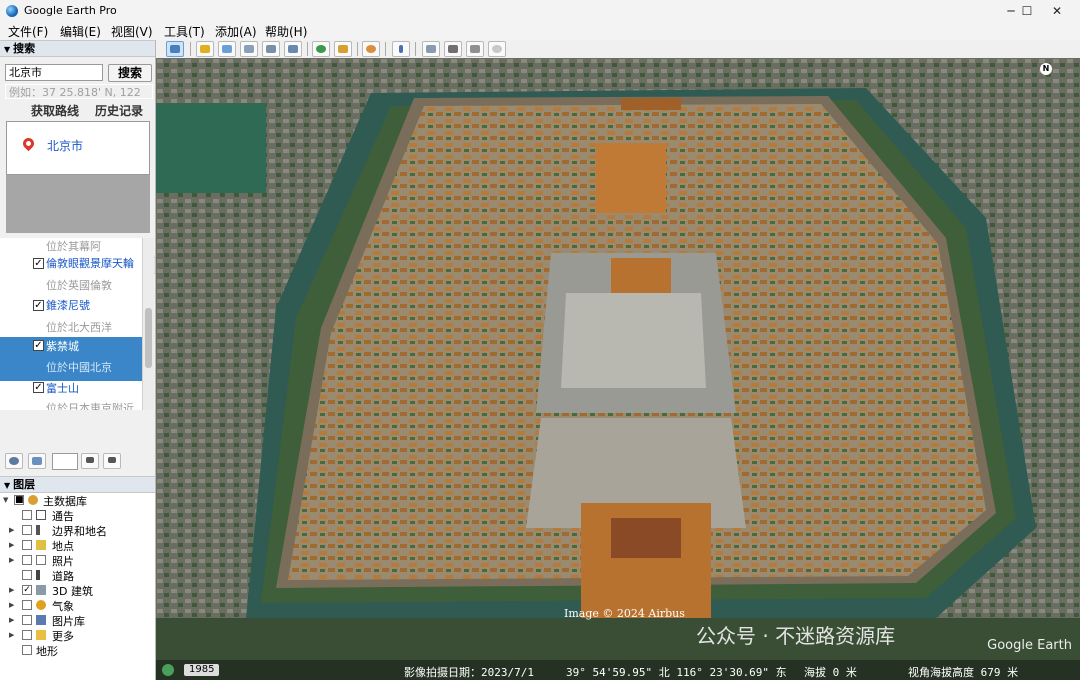 The image size is (1080, 680). I want to click on add-path-button, so click(249, 49).